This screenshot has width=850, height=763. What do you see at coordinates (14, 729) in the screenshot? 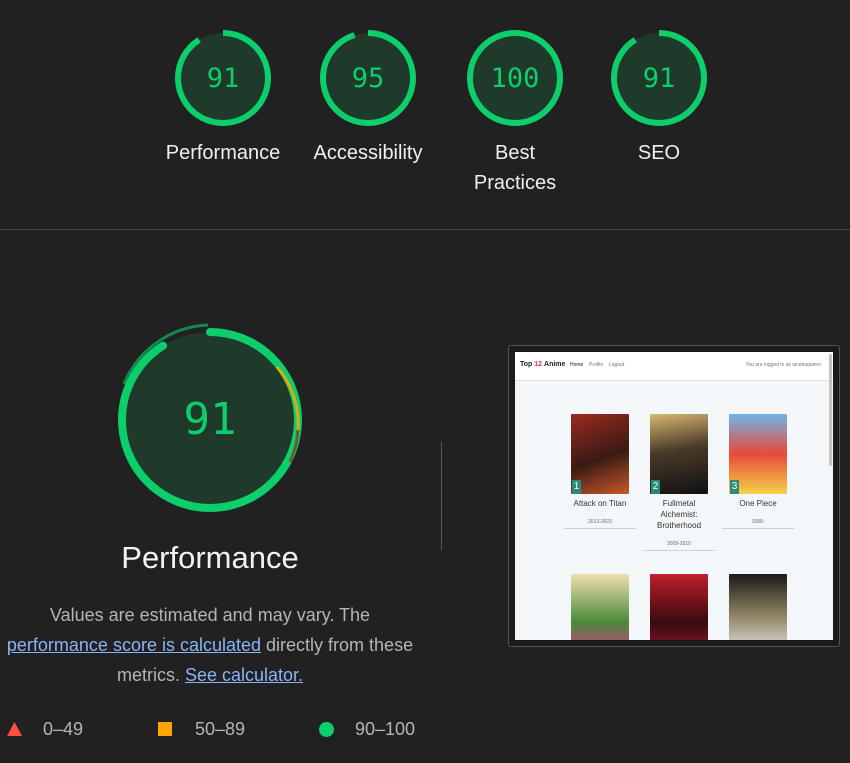
I see `fail-triangle-icon` at bounding box center [14, 729].